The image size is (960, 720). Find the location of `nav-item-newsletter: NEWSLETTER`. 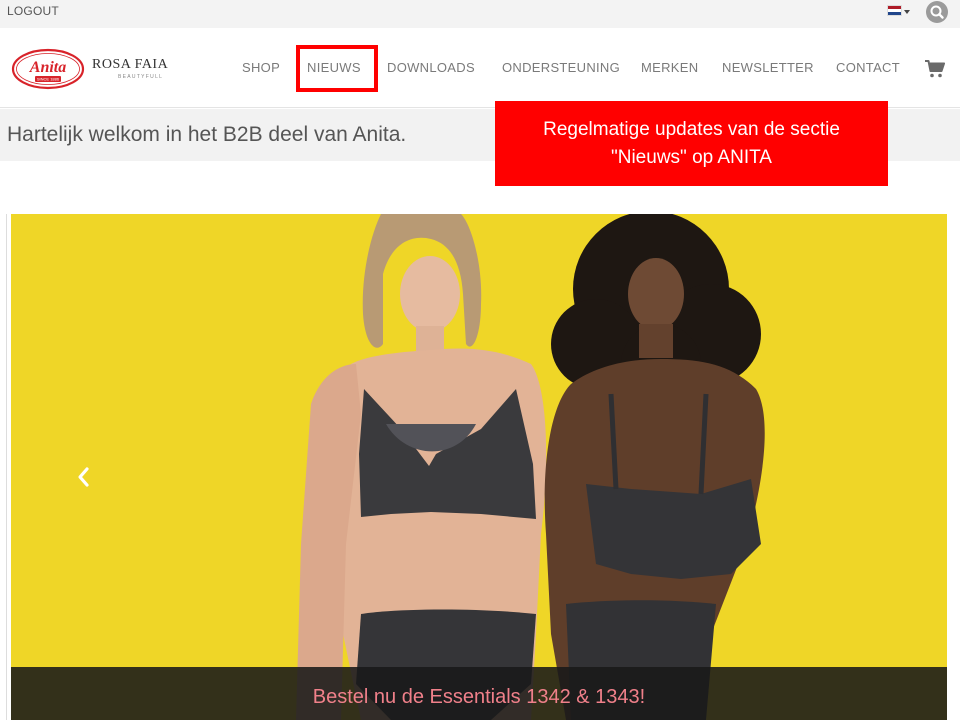

nav-item-newsletter: NEWSLETTER is located at coordinates (768, 67).